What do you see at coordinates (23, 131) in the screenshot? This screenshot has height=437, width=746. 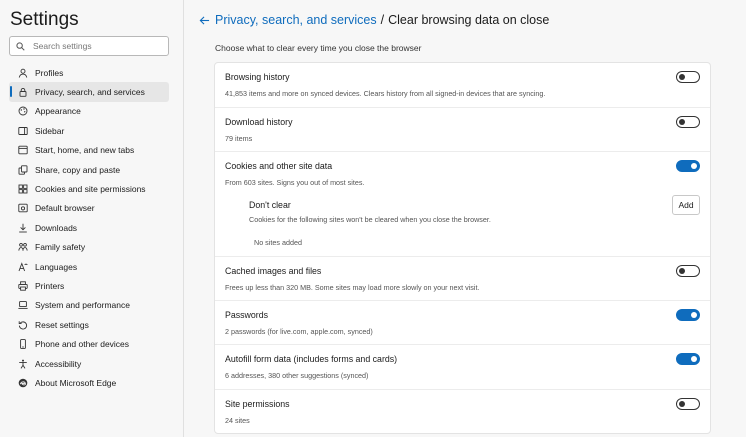 I see `sidebar-icon` at bounding box center [23, 131].